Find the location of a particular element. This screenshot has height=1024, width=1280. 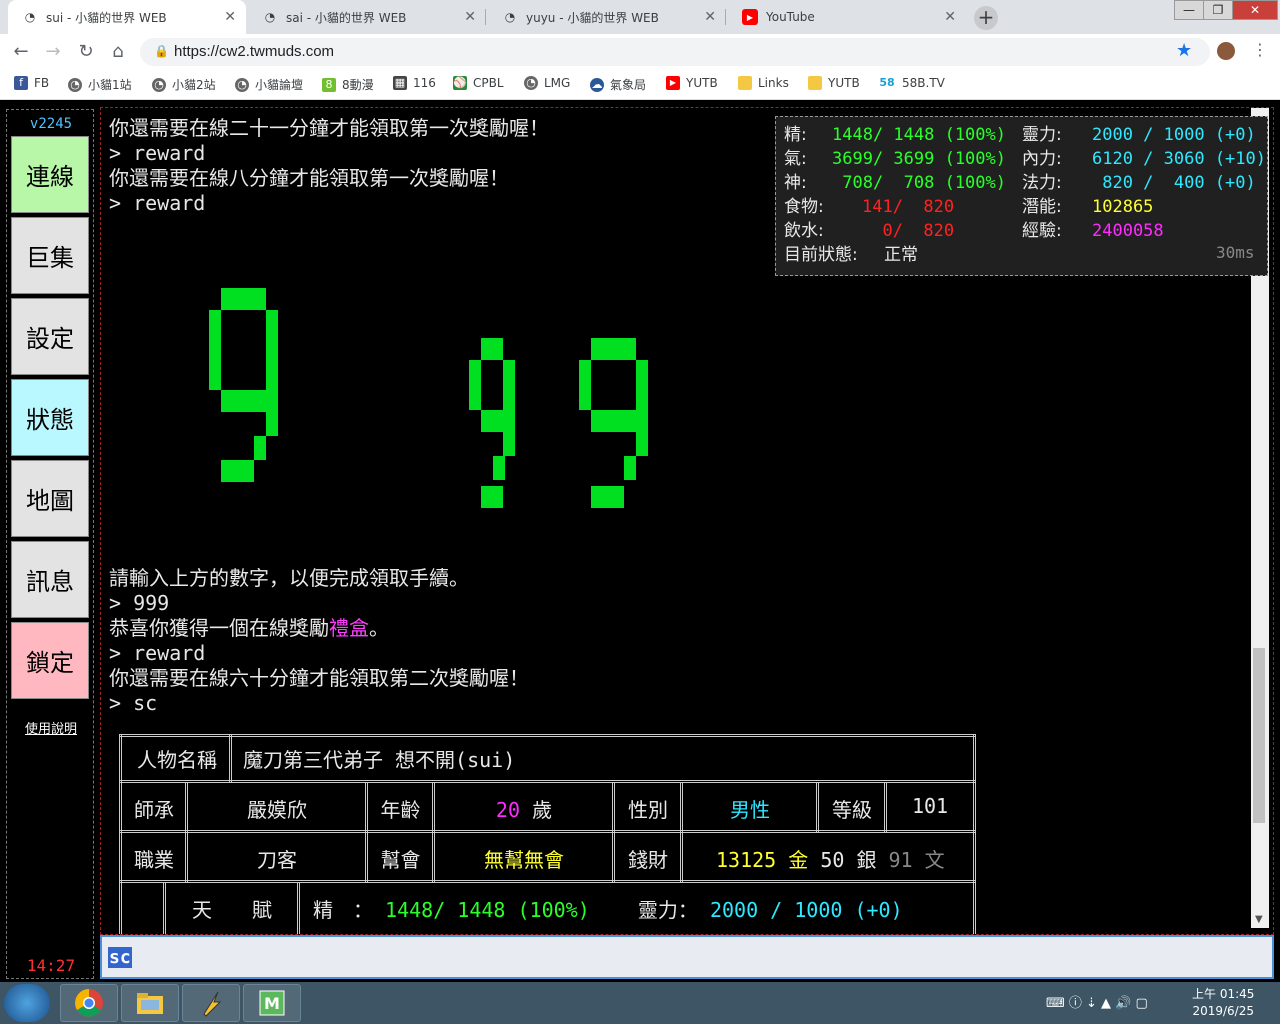

qi-value: 3699/ 3699 (100%) is located at coordinates (919, 159).